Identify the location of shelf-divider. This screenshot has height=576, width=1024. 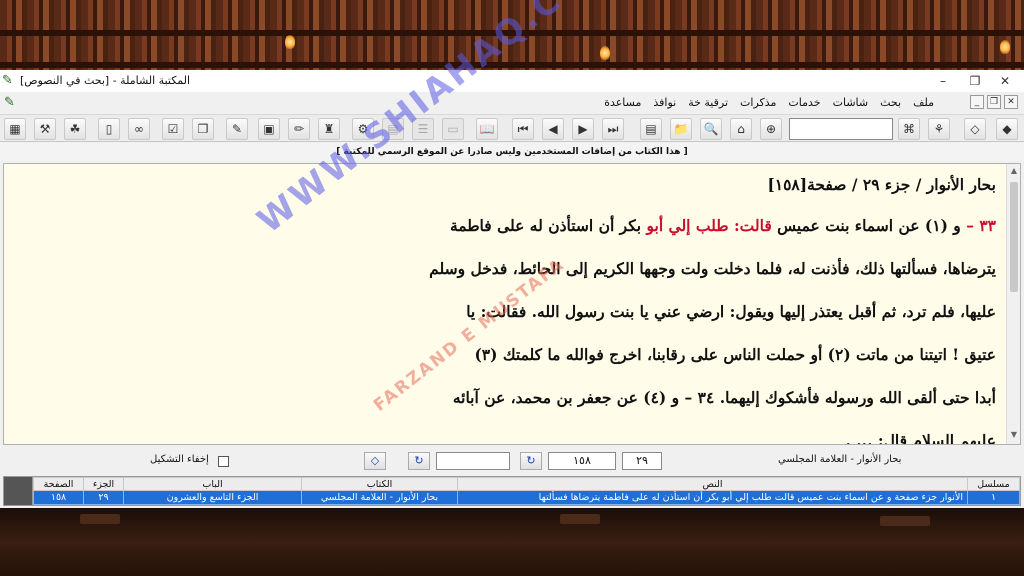
(512, 65).